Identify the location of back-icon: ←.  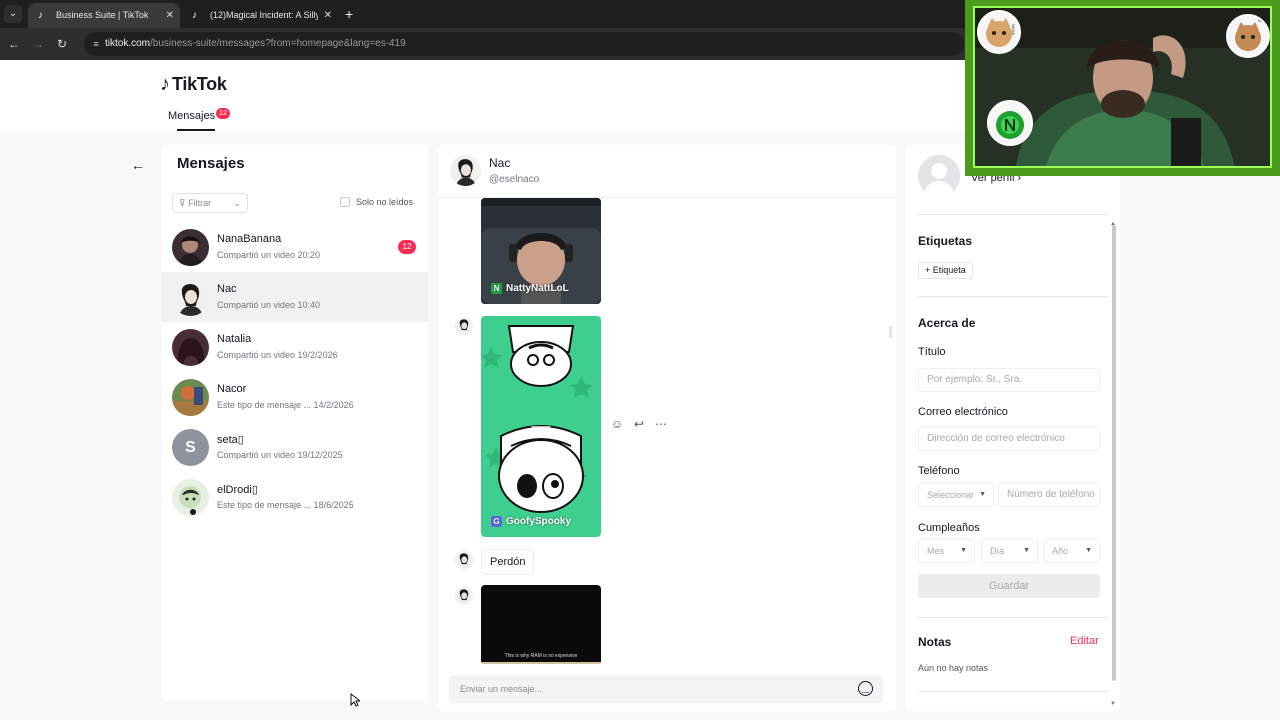
(14, 44).